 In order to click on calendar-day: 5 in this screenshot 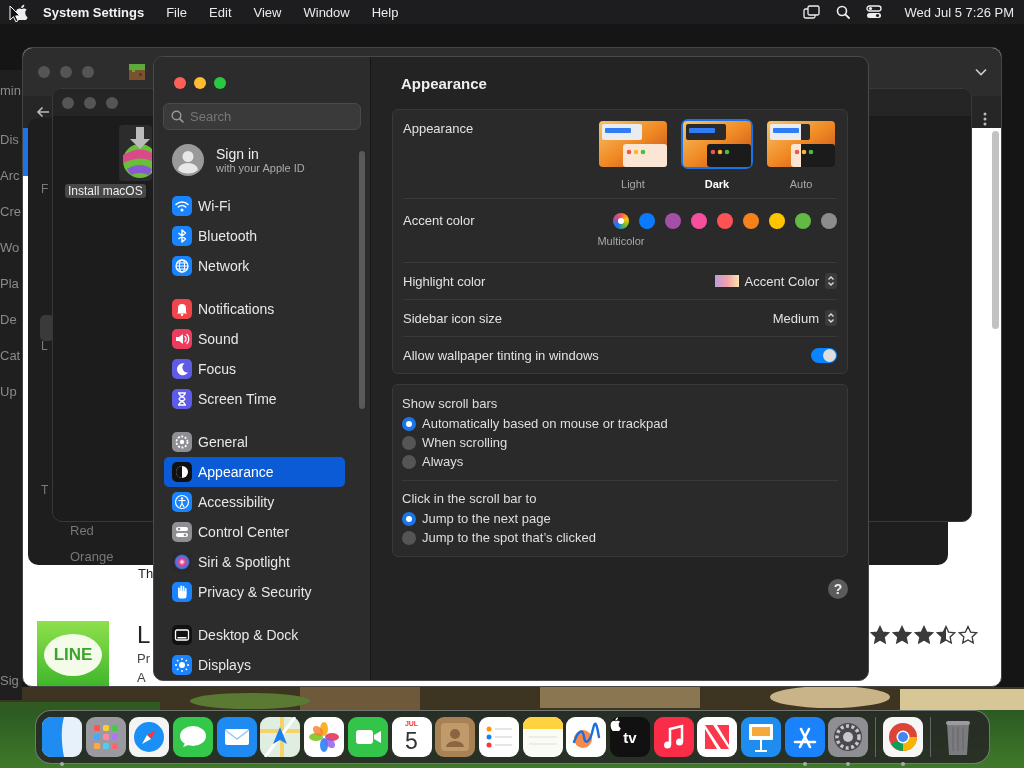, I will do `click(411, 741)`.